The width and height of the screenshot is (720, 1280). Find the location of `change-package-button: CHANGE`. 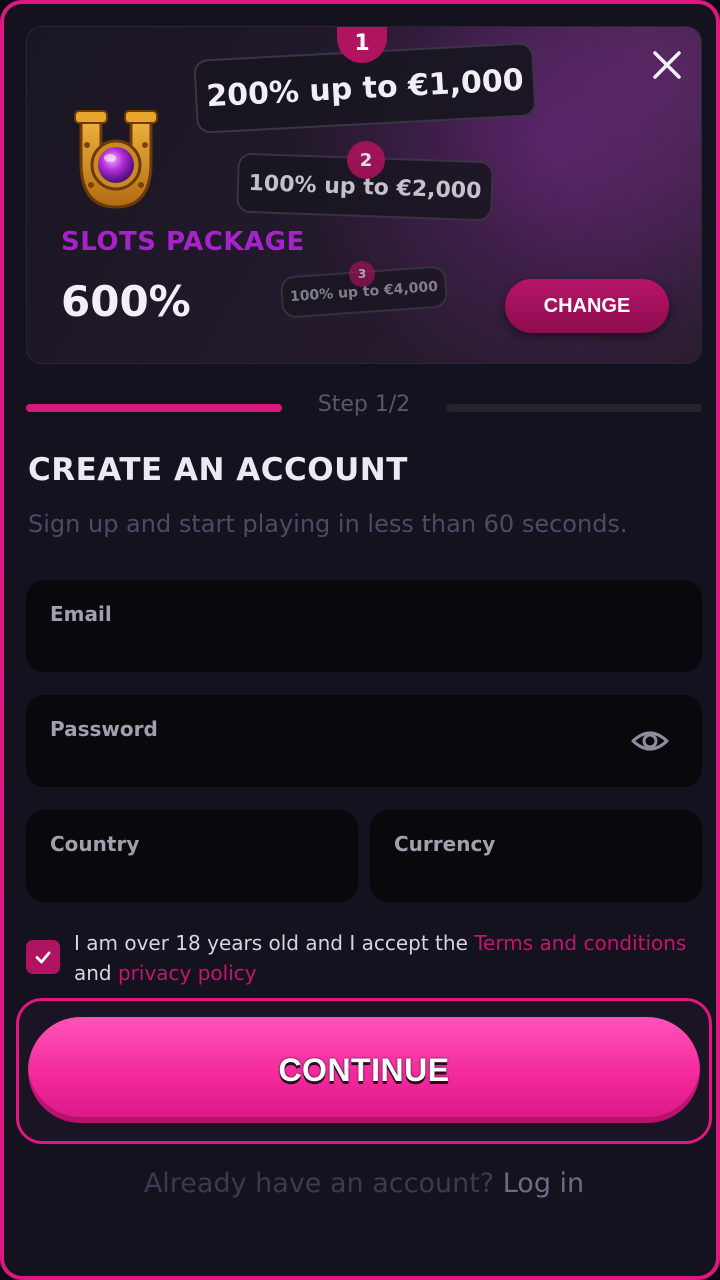

change-package-button: CHANGE is located at coordinates (587, 306).